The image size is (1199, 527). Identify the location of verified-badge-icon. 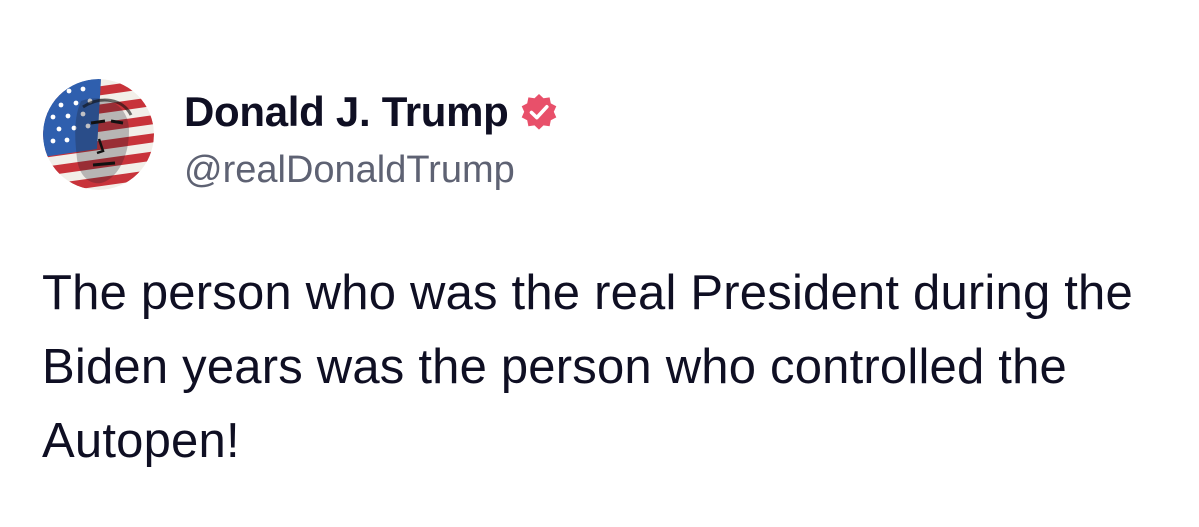
(538, 111).